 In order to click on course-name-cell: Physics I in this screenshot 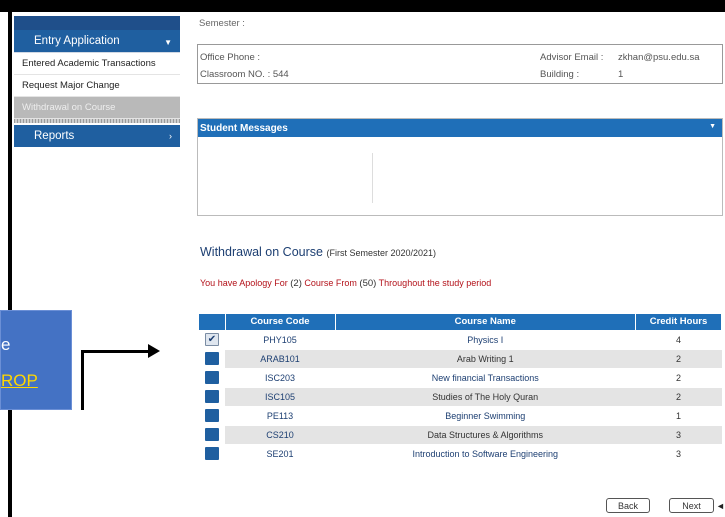, I will do `click(485, 339)`.